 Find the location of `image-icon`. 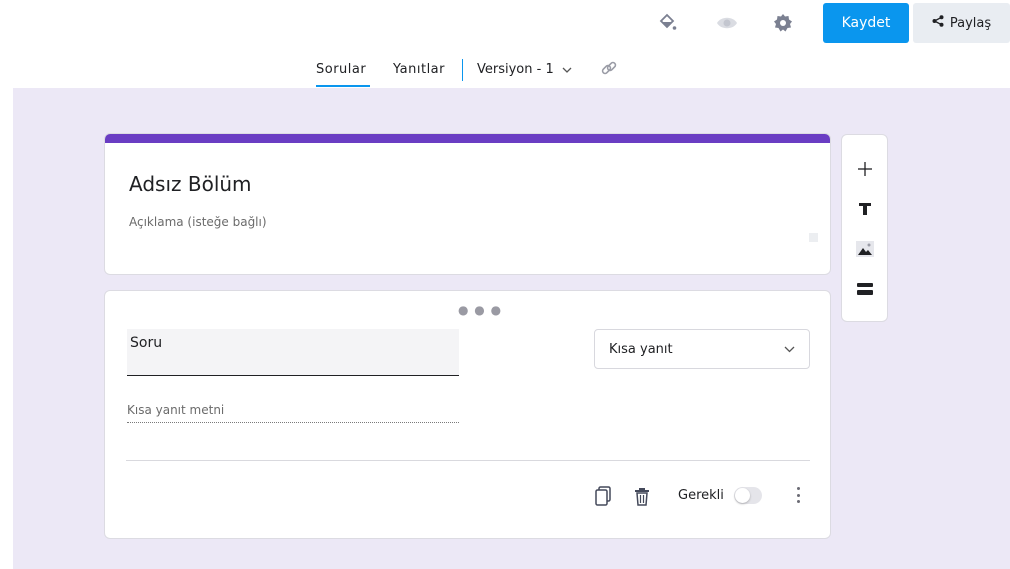

image-icon is located at coordinates (865, 249).